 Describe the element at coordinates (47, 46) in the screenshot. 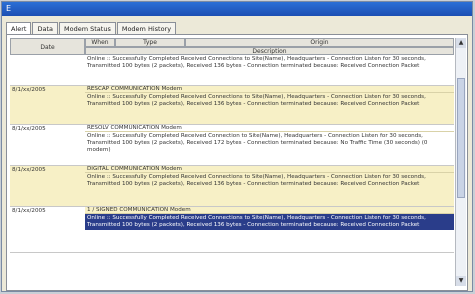

I see `header-date: Date` at that location.